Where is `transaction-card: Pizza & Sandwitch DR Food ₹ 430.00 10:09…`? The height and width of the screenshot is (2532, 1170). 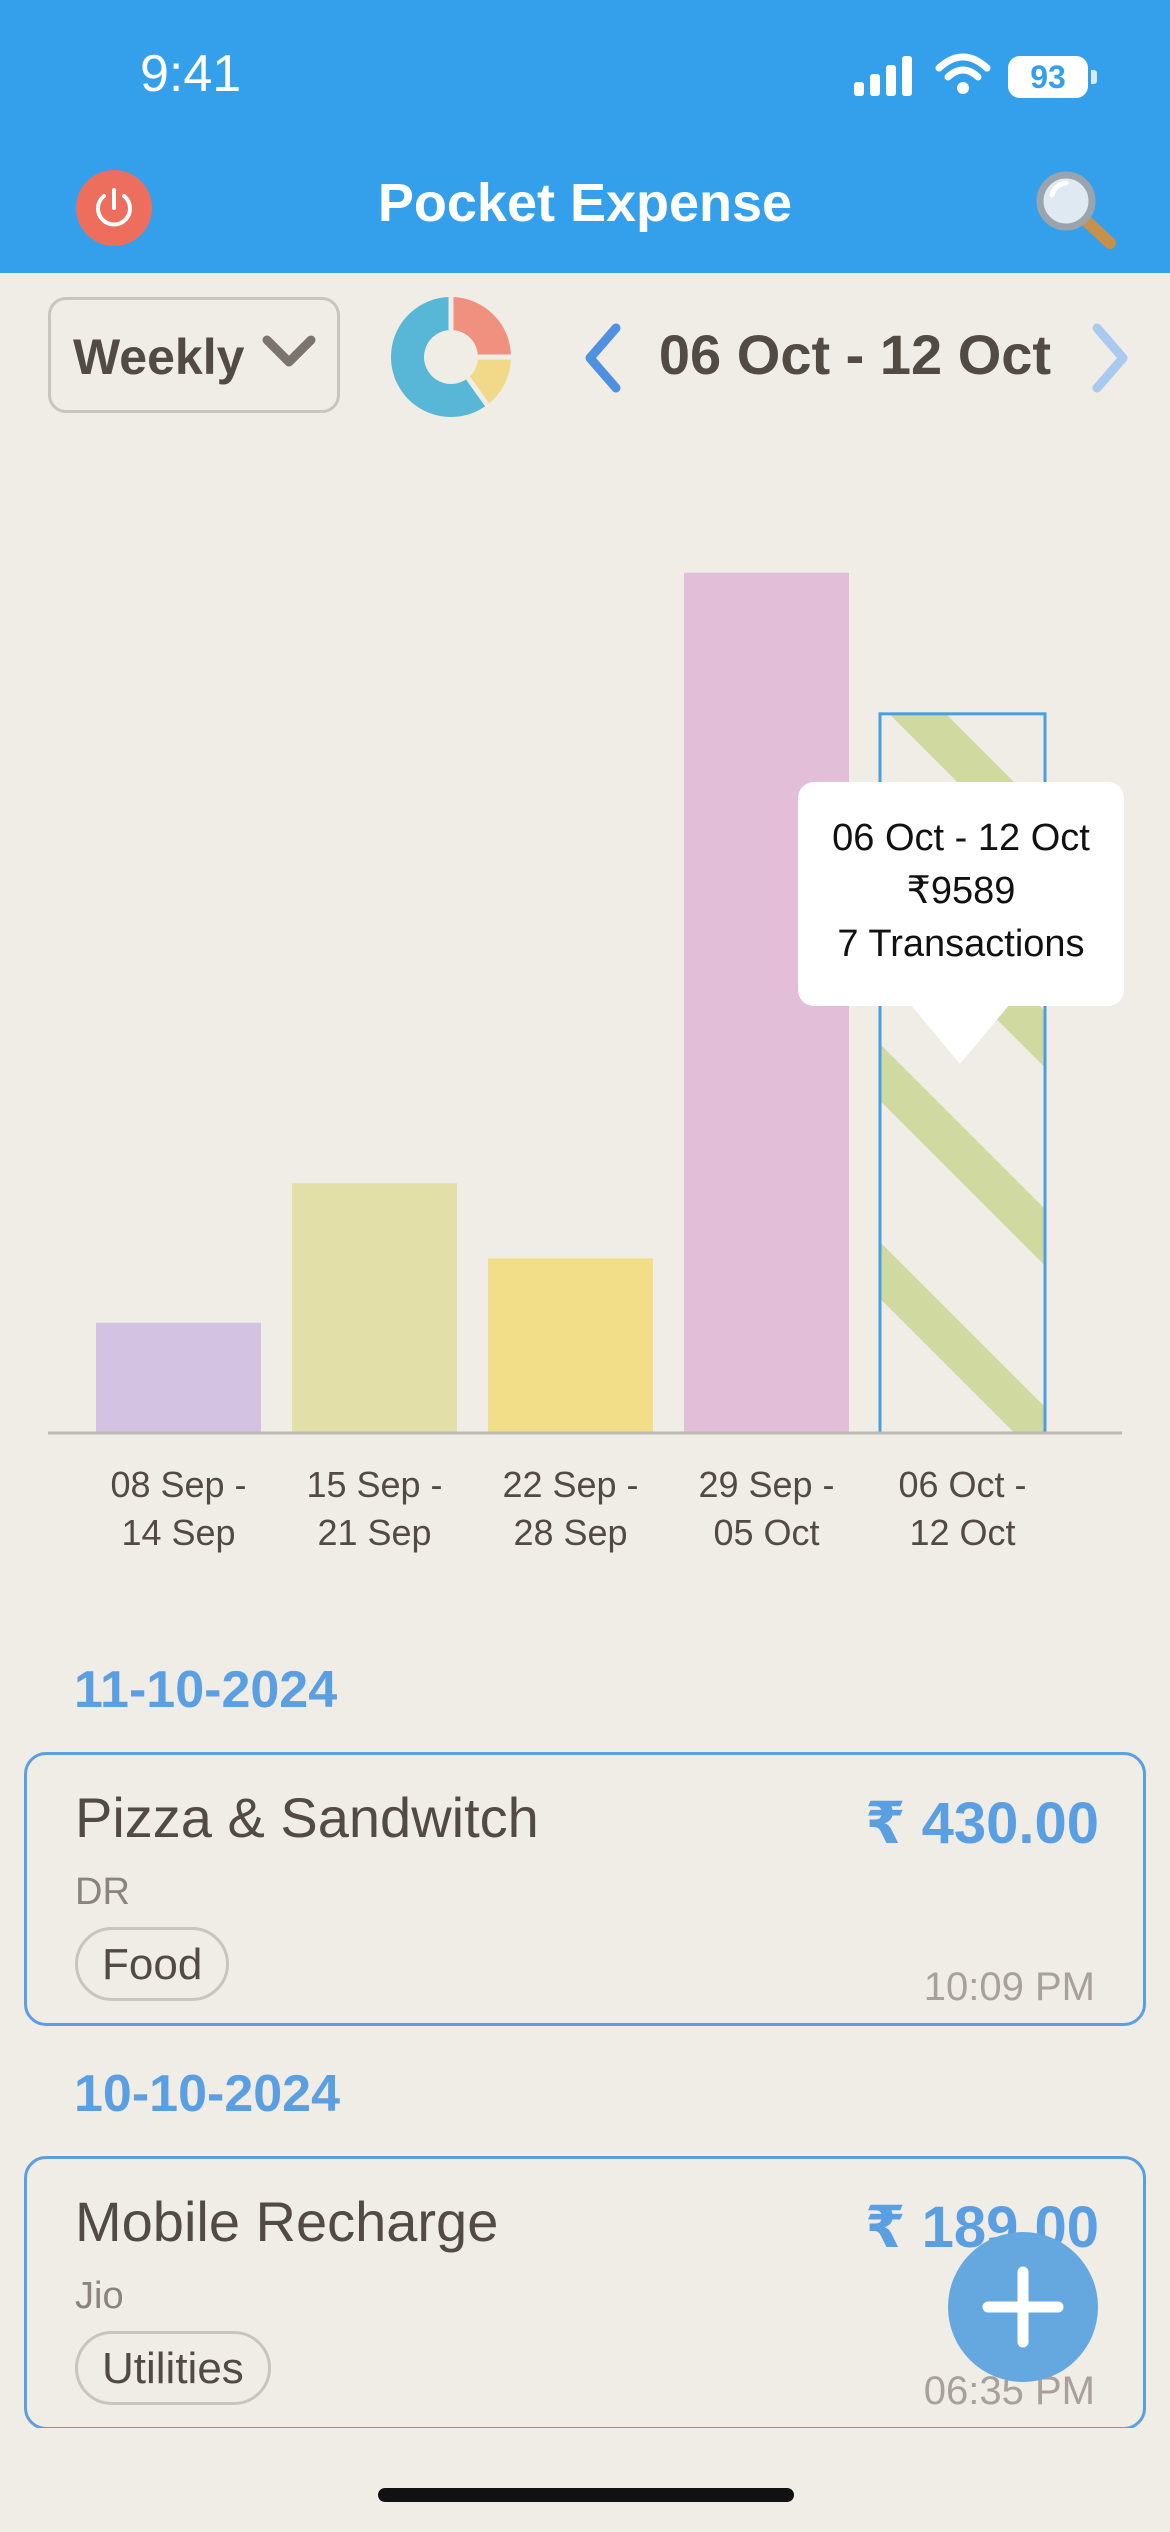
transaction-card: Pizza & Sandwitch DR Food ₹ 430.00 10:09… is located at coordinates (585, 1889).